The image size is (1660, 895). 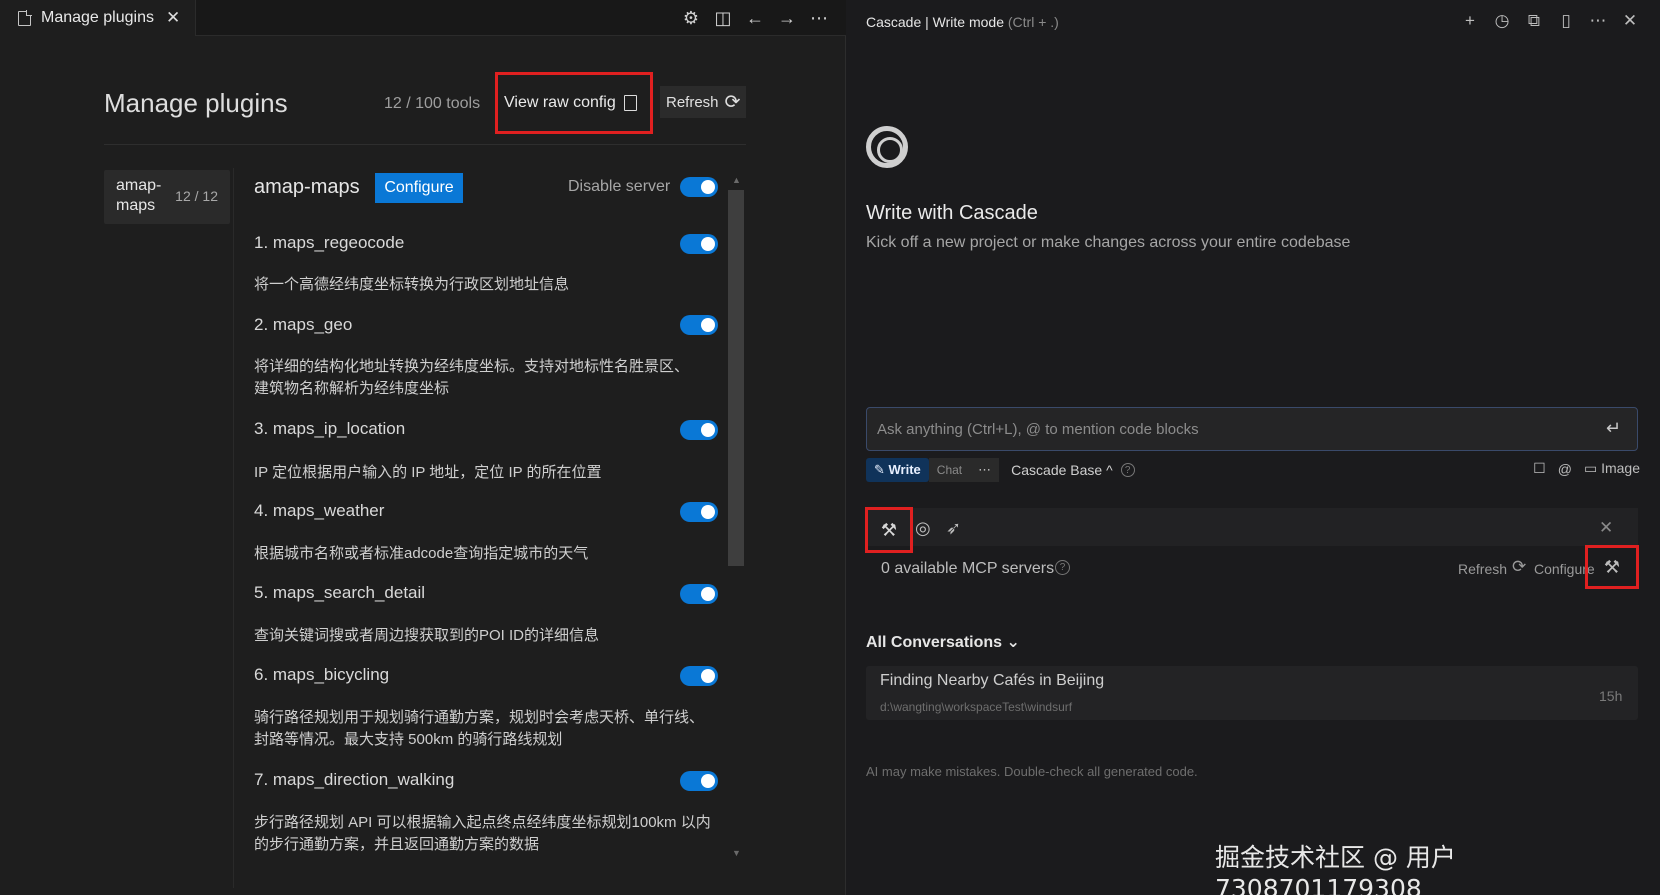 I want to click on globe-icon: ◎, so click(x=923, y=528).